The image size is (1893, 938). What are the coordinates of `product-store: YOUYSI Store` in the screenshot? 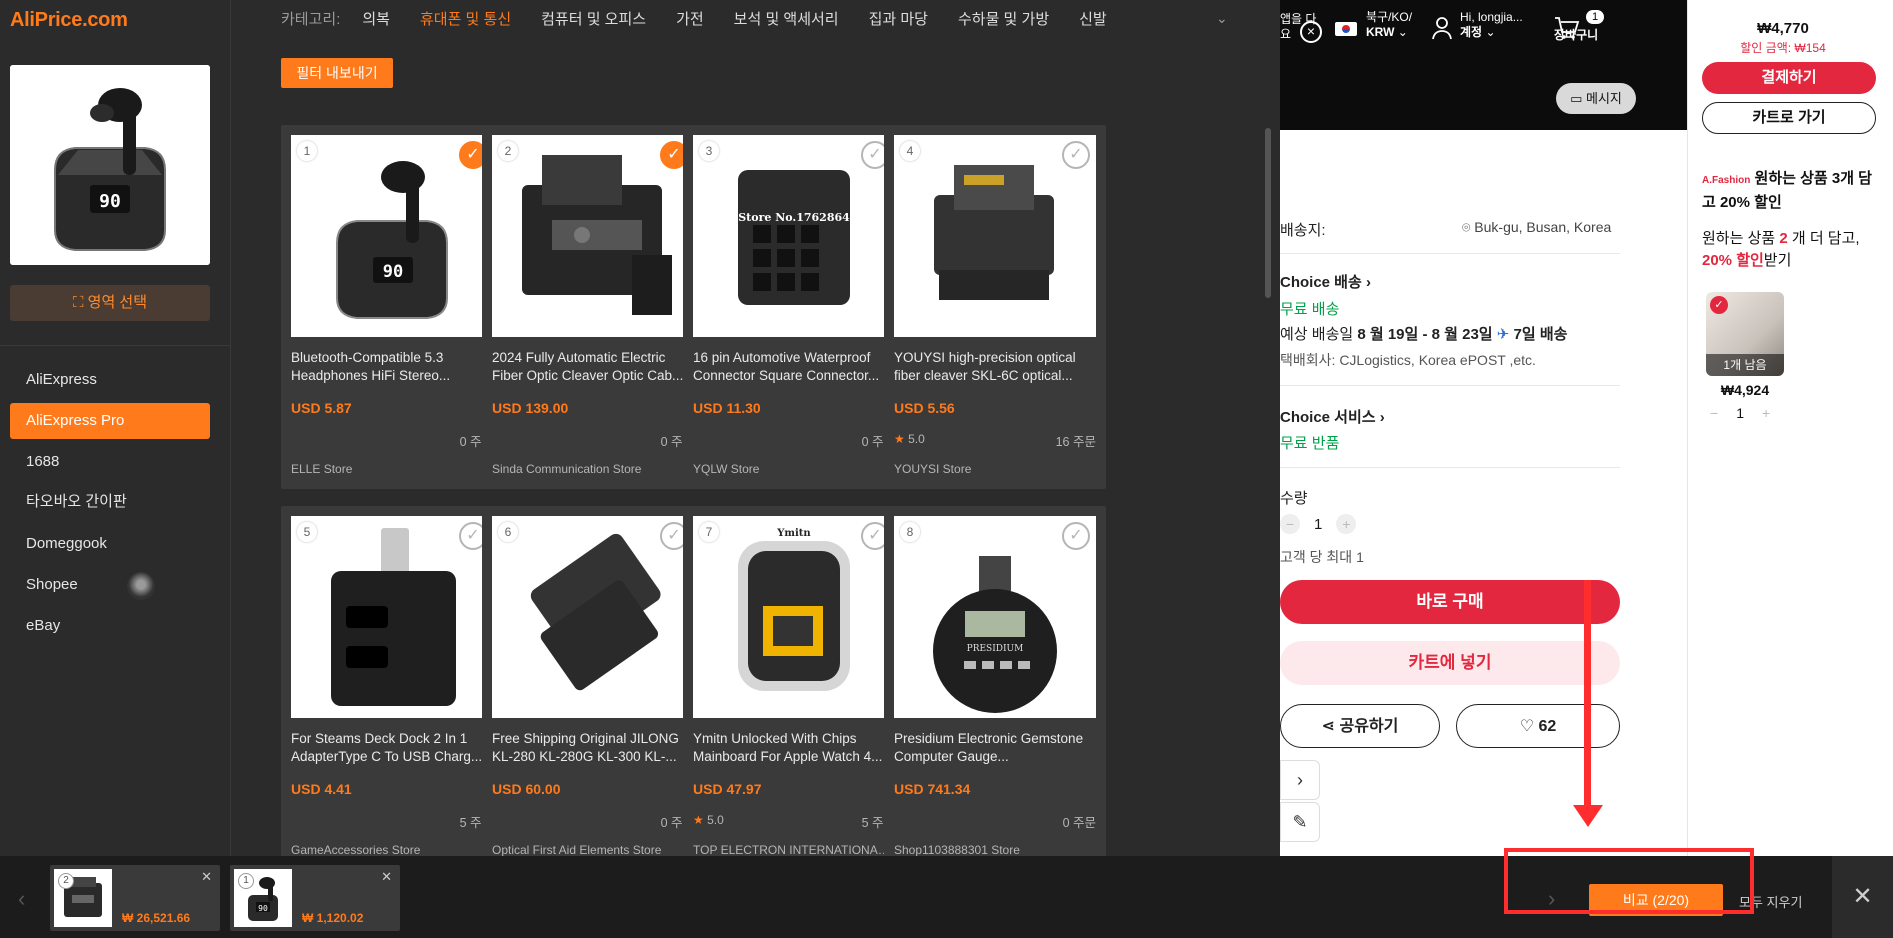 It's located at (994, 469).